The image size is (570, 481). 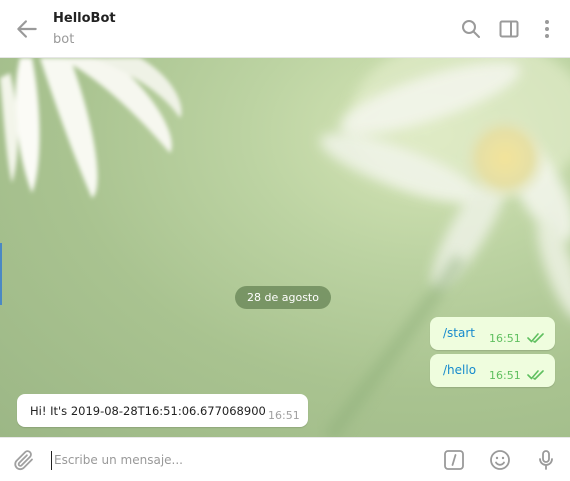 What do you see at coordinates (64, 39) in the screenshot?
I see `chat-subtitle: bot` at bounding box center [64, 39].